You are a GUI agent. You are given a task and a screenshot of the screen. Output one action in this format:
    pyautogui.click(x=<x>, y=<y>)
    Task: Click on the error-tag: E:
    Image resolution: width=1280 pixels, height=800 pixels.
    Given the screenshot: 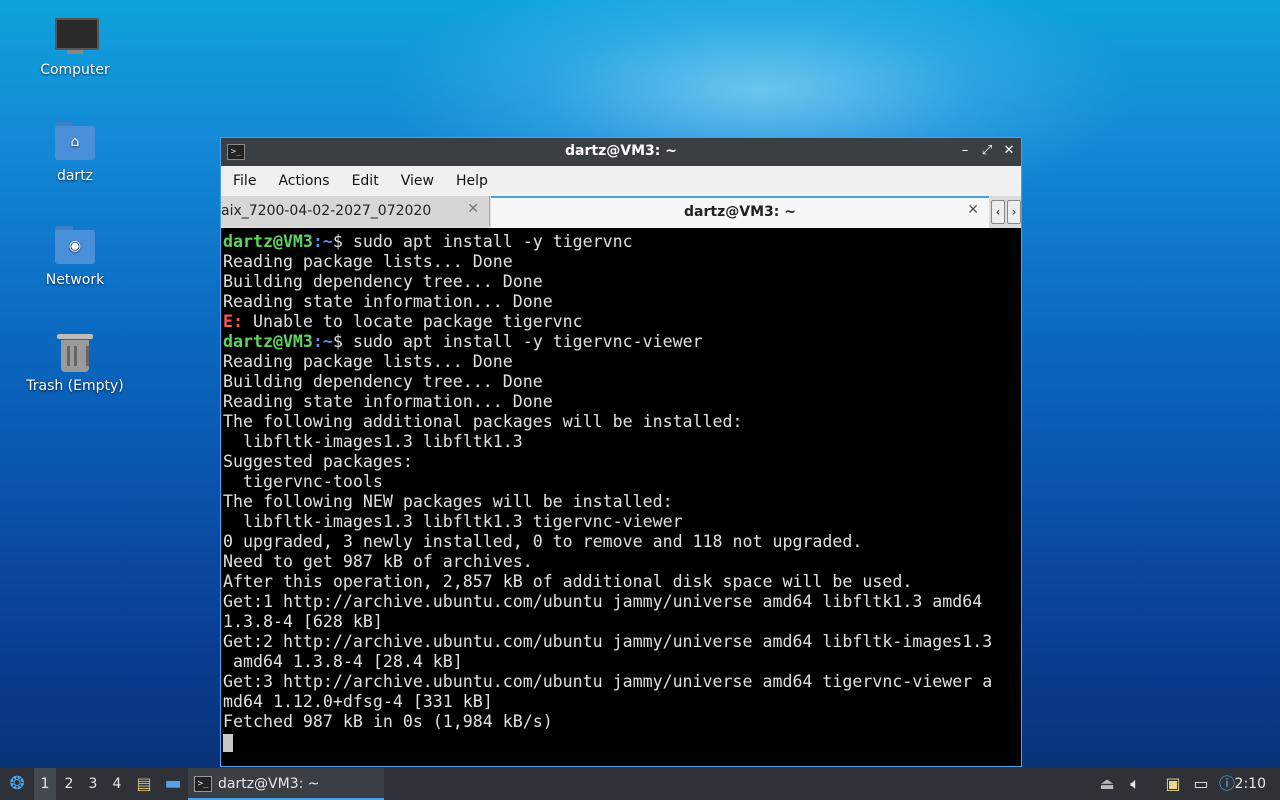 What is the action you would take?
    pyautogui.click(x=233, y=321)
    